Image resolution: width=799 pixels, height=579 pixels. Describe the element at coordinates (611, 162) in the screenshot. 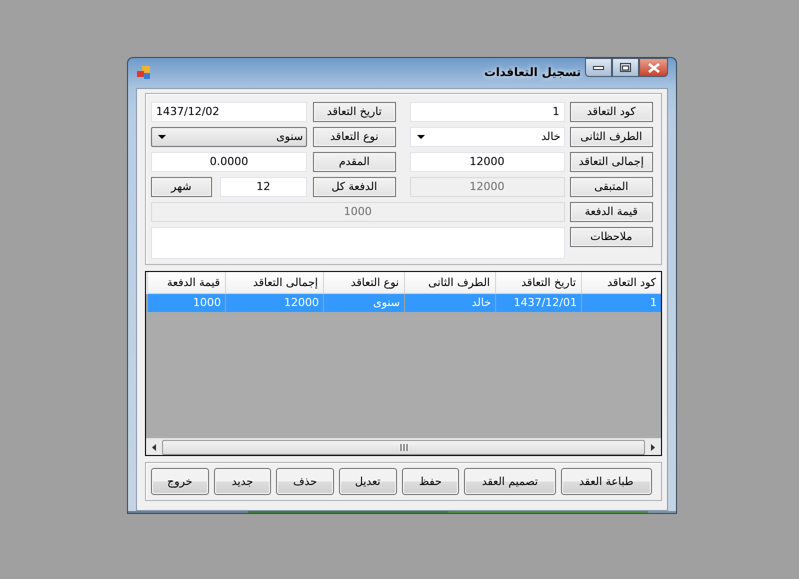

I see `field-label: إجمالى التعاقد` at that location.